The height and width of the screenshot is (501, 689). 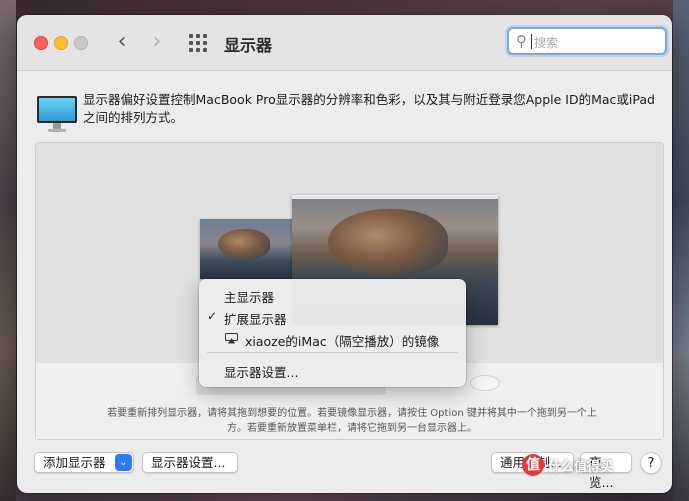 I want to click on forward-chevron-icon: ›, so click(x=157, y=42).